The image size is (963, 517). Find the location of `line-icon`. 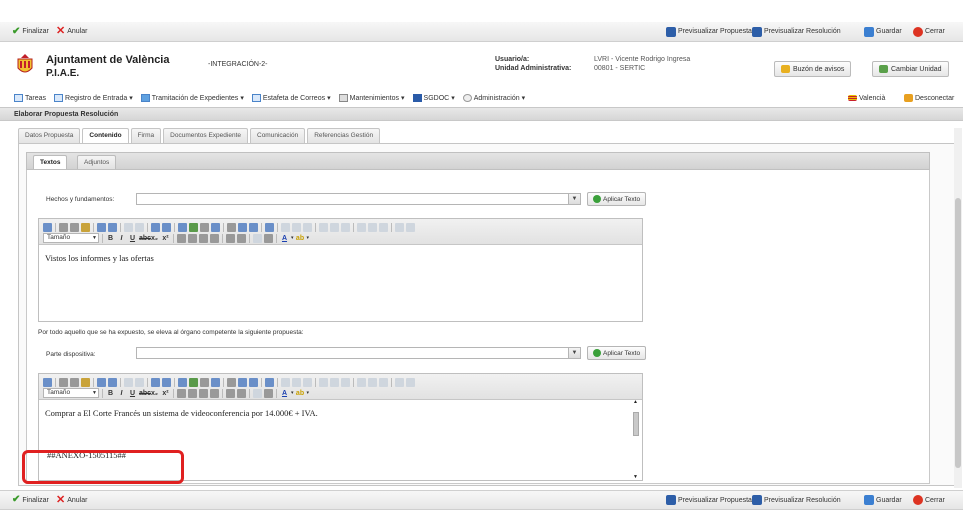

line-icon is located at coordinates (231, 382).